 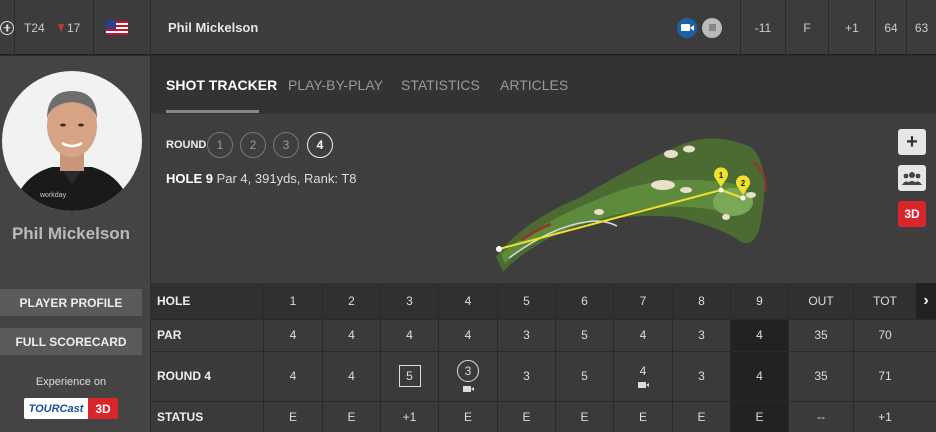 What do you see at coordinates (821, 416) in the screenshot?
I see `status-cell: --` at bounding box center [821, 416].